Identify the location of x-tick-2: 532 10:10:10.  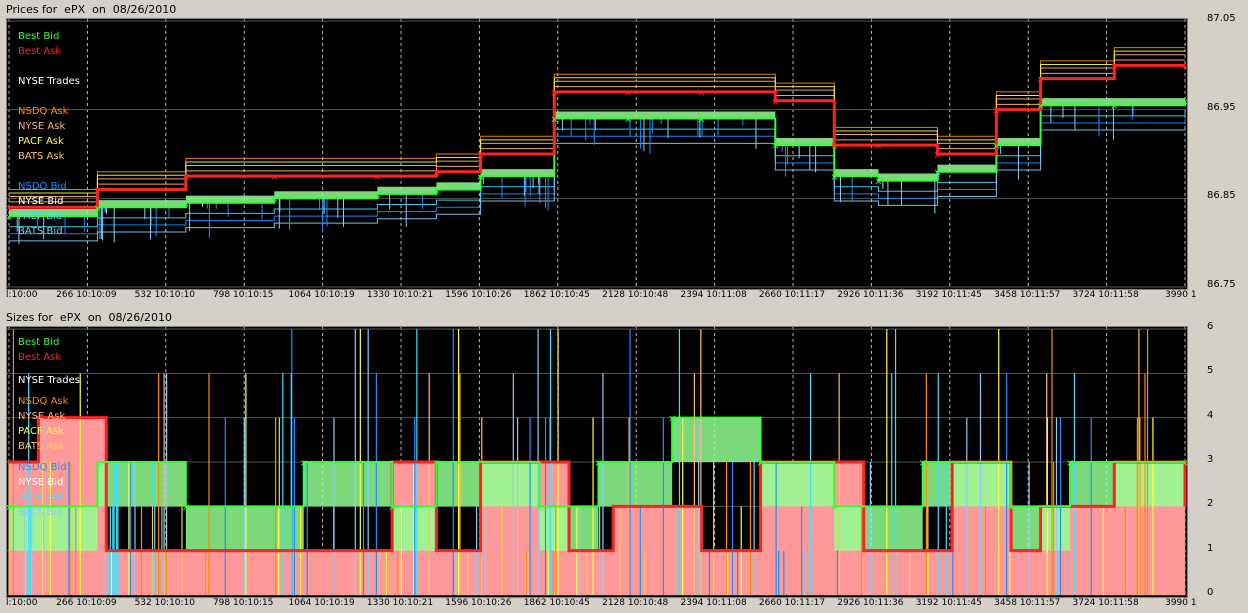
(165, 295).